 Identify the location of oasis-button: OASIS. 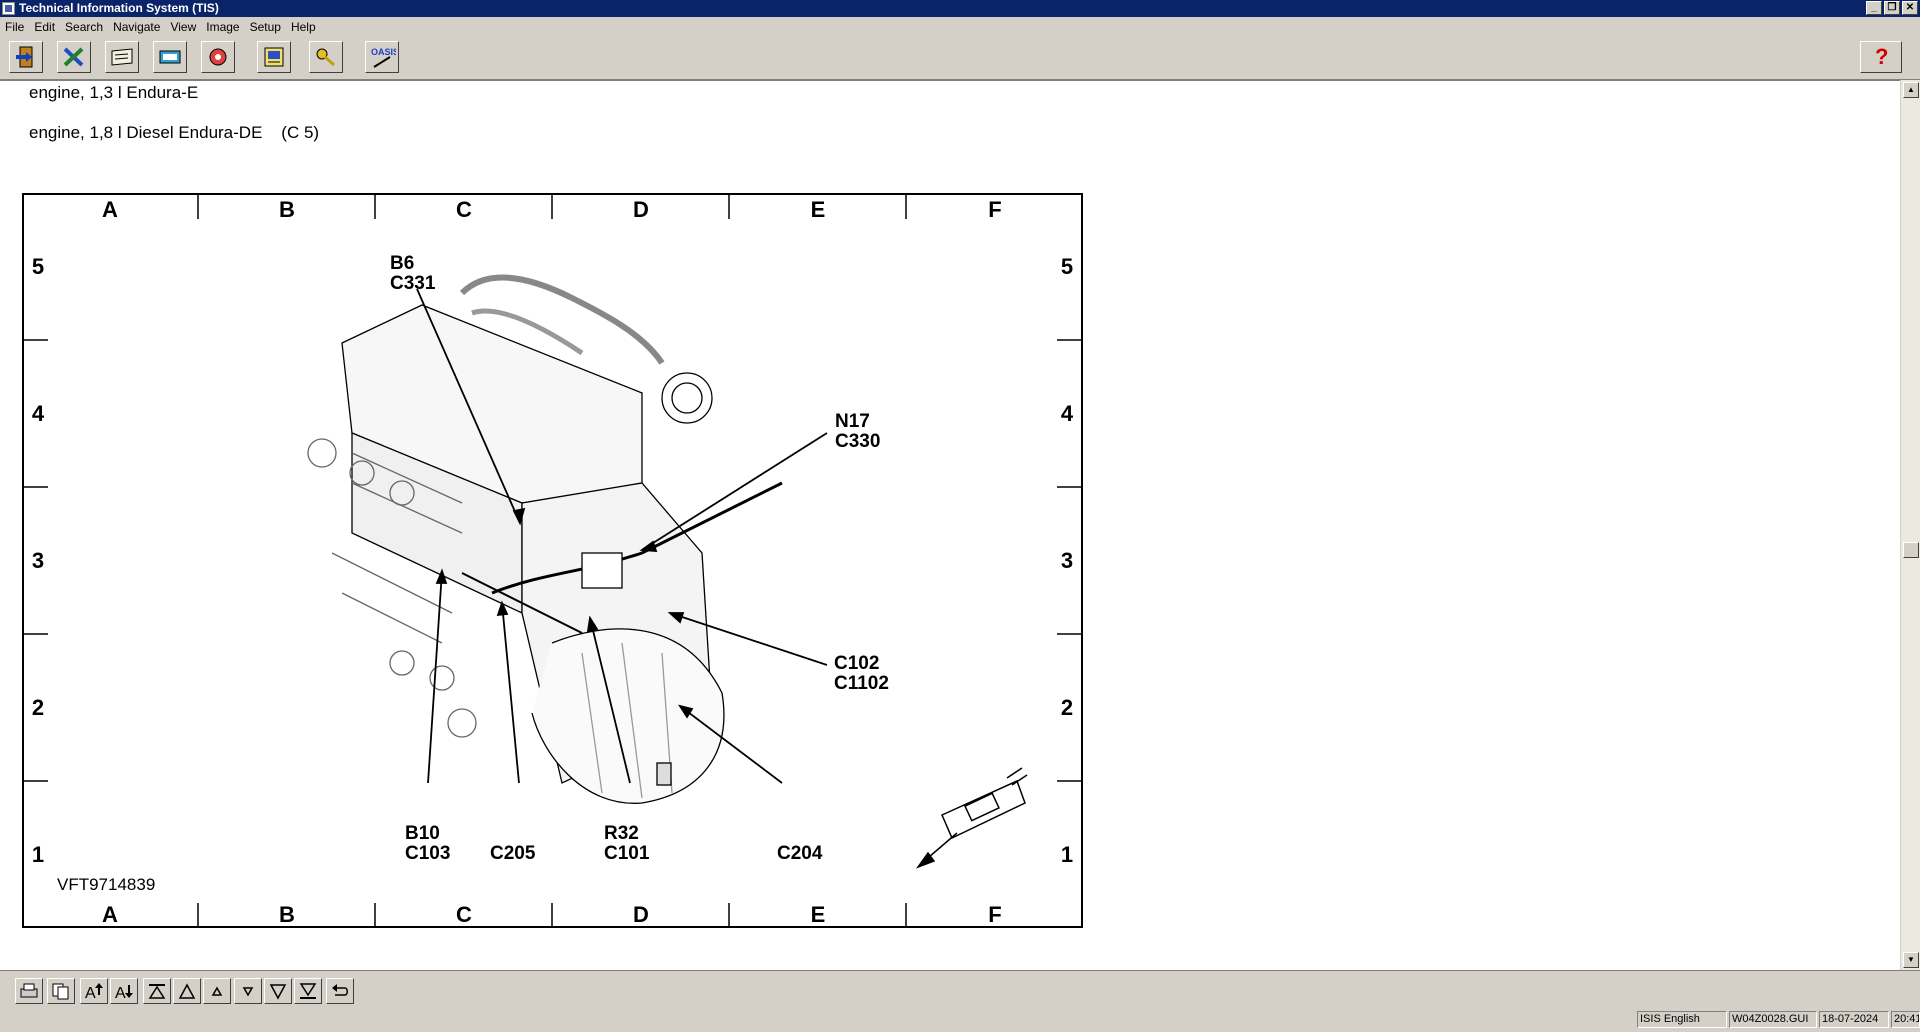
(382, 57).